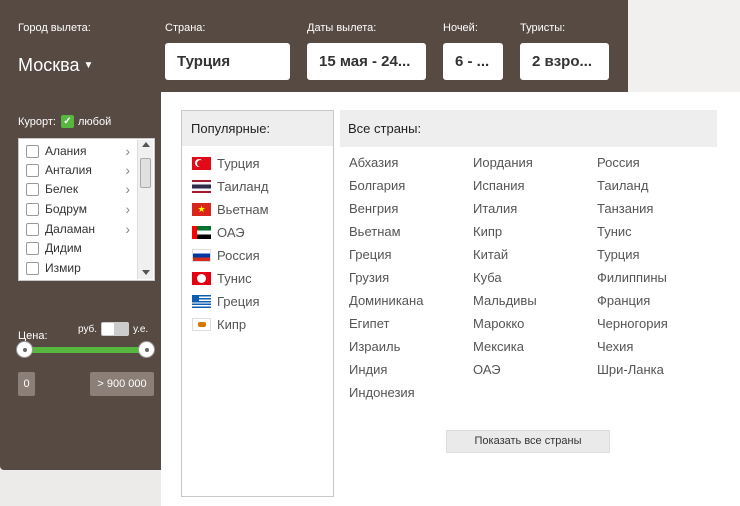  What do you see at coordinates (243, 209) in the screenshot?
I see `popular-item-label: Вьетнам` at bounding box center [243, 209].